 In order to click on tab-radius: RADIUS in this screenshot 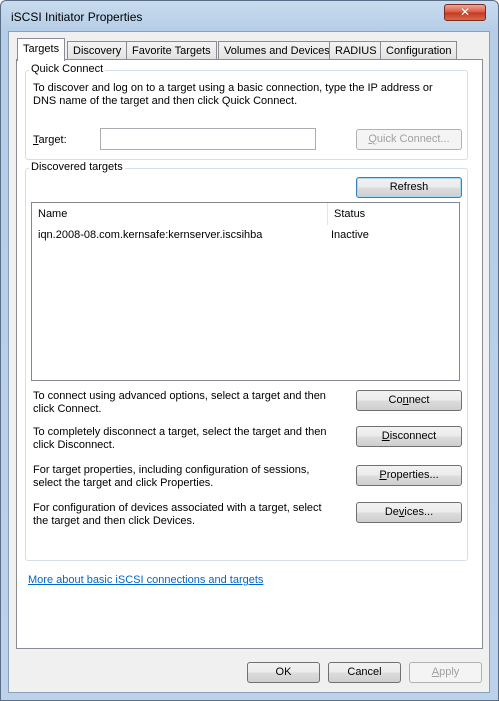, I will do `click(356, 50)`.